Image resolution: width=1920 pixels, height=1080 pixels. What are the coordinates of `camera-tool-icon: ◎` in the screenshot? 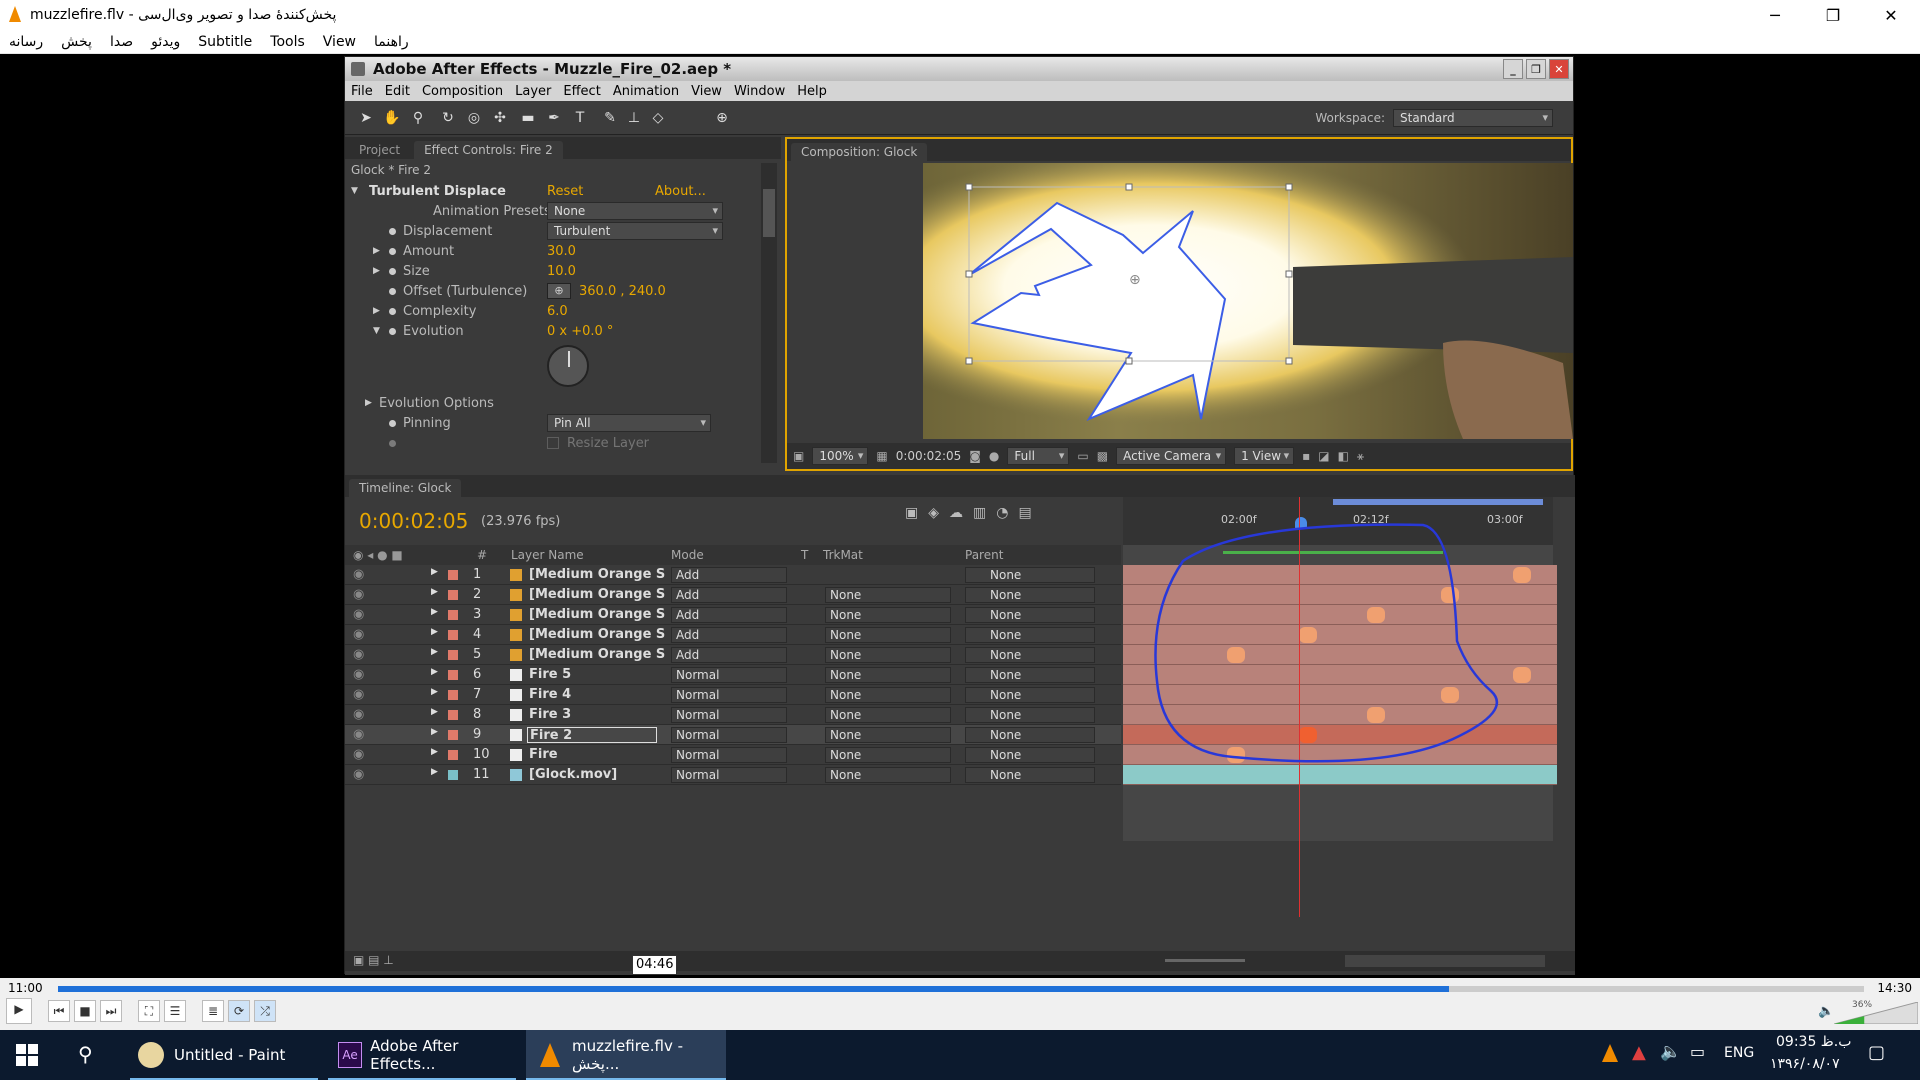 It's located at (474, 118).